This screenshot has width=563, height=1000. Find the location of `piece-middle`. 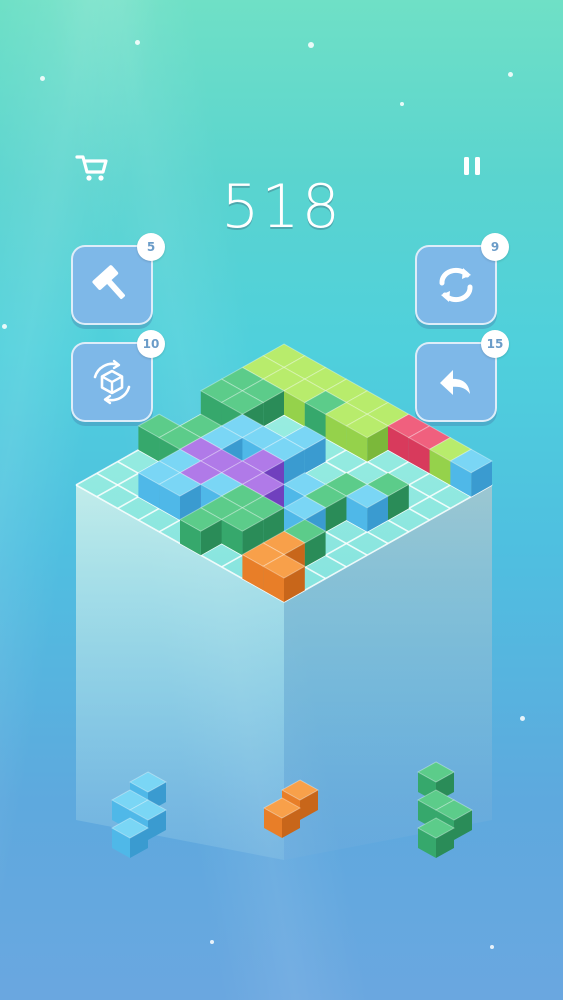

piece-middle is located at coordinates (291, 808).